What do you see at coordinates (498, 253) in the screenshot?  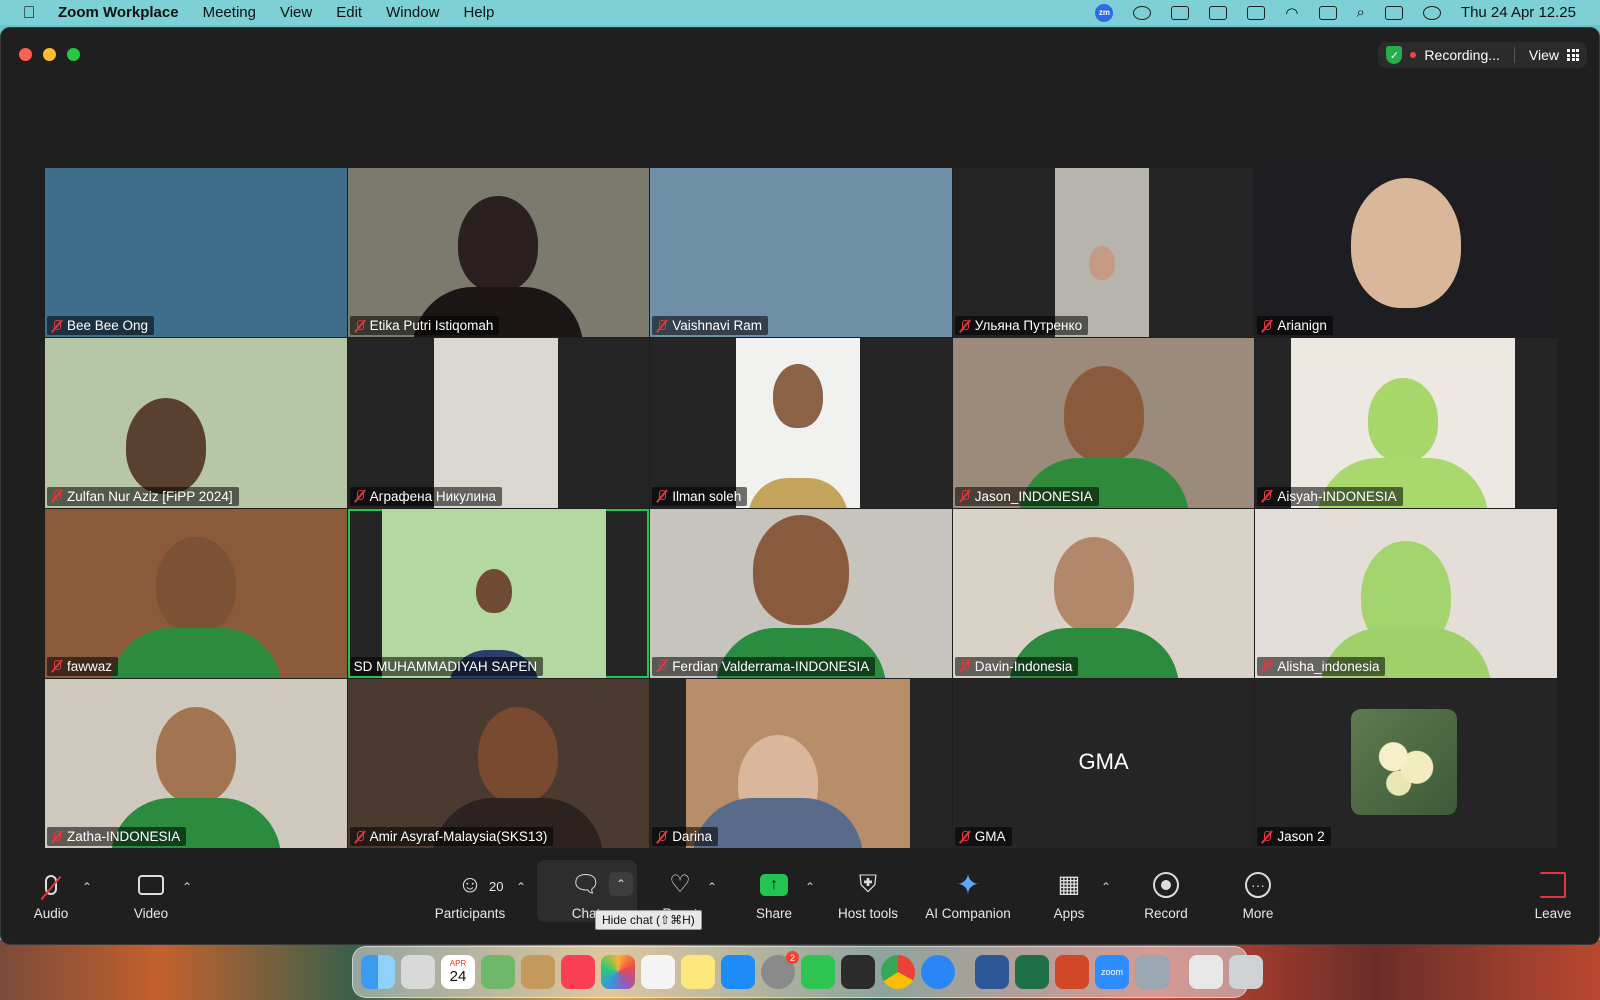 I see `video-tile: Etika Putri Istiqomah` at bounding box center [498, 253].